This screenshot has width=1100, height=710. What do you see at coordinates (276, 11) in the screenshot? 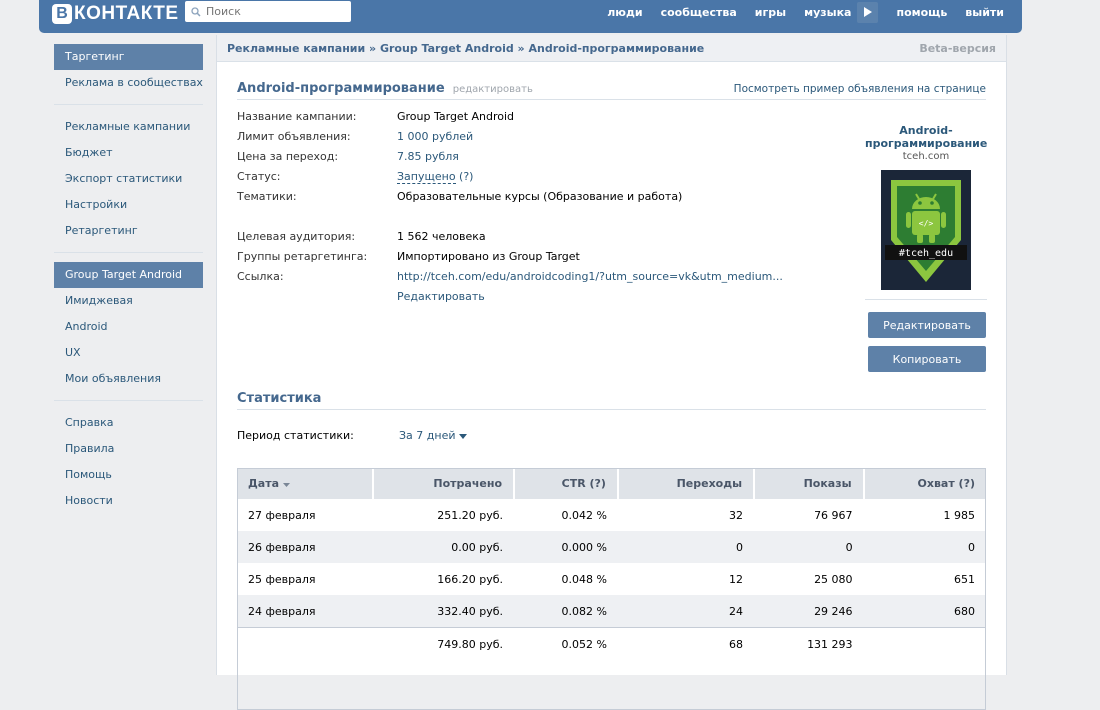
I see `search-input` at bounding box center [276, 11].